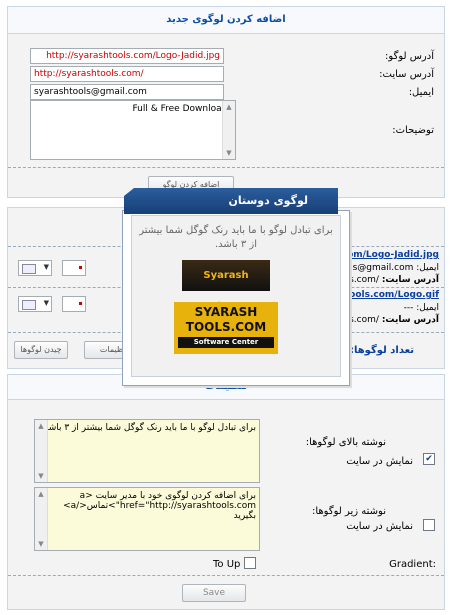  What do you see at coordinates (379, 461) in the screenshot?
I see `show-top-label: نمایش در سایت` at bounding box center [379, 461].